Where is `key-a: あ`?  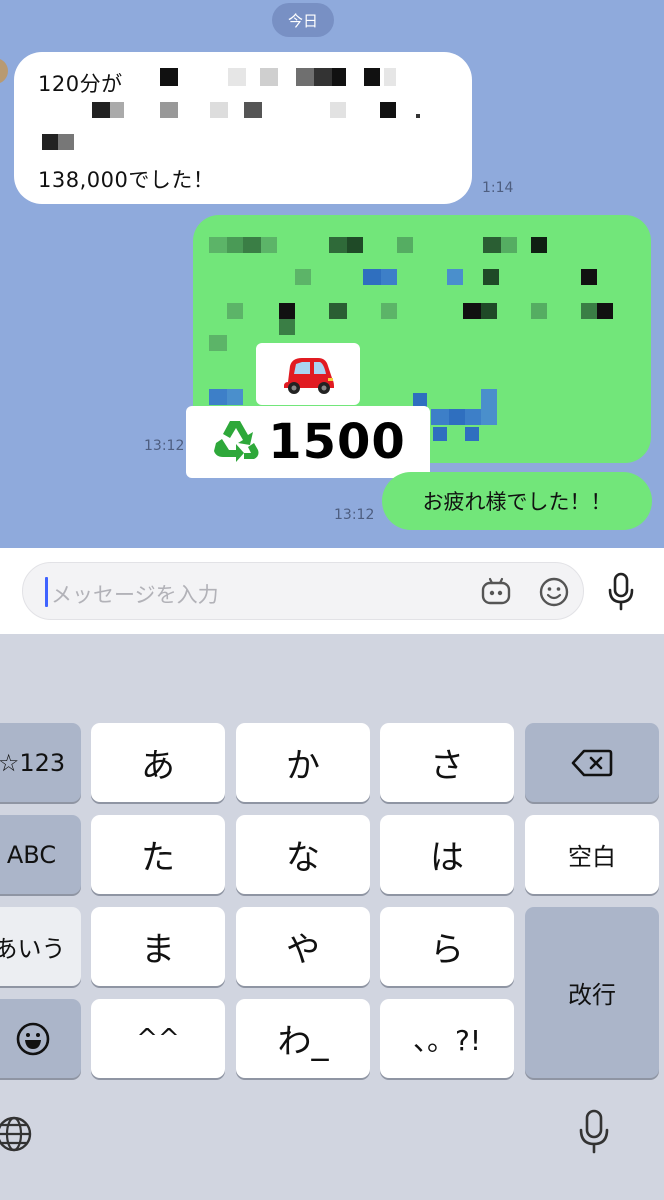 key-a: あ is located at coordinates (158, 762).